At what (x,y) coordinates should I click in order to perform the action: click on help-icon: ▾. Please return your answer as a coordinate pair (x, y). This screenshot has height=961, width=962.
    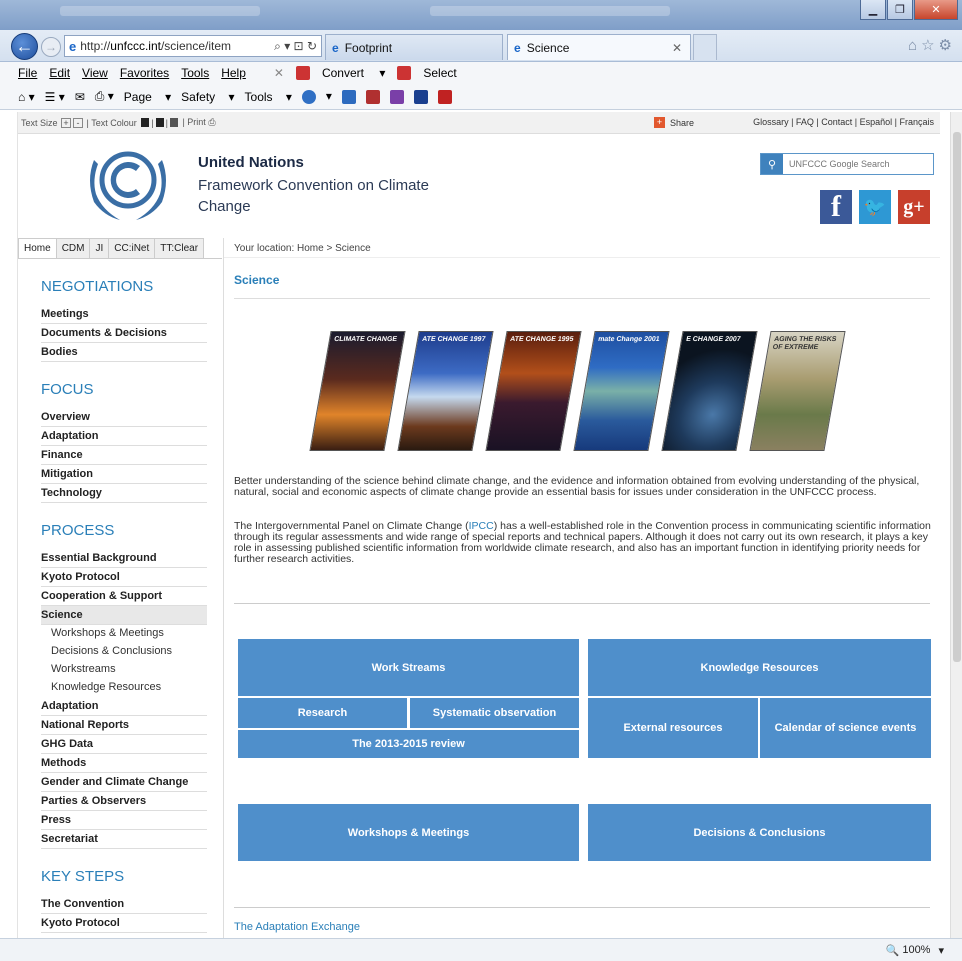
    Looking at the image, I should click on (316, 96).